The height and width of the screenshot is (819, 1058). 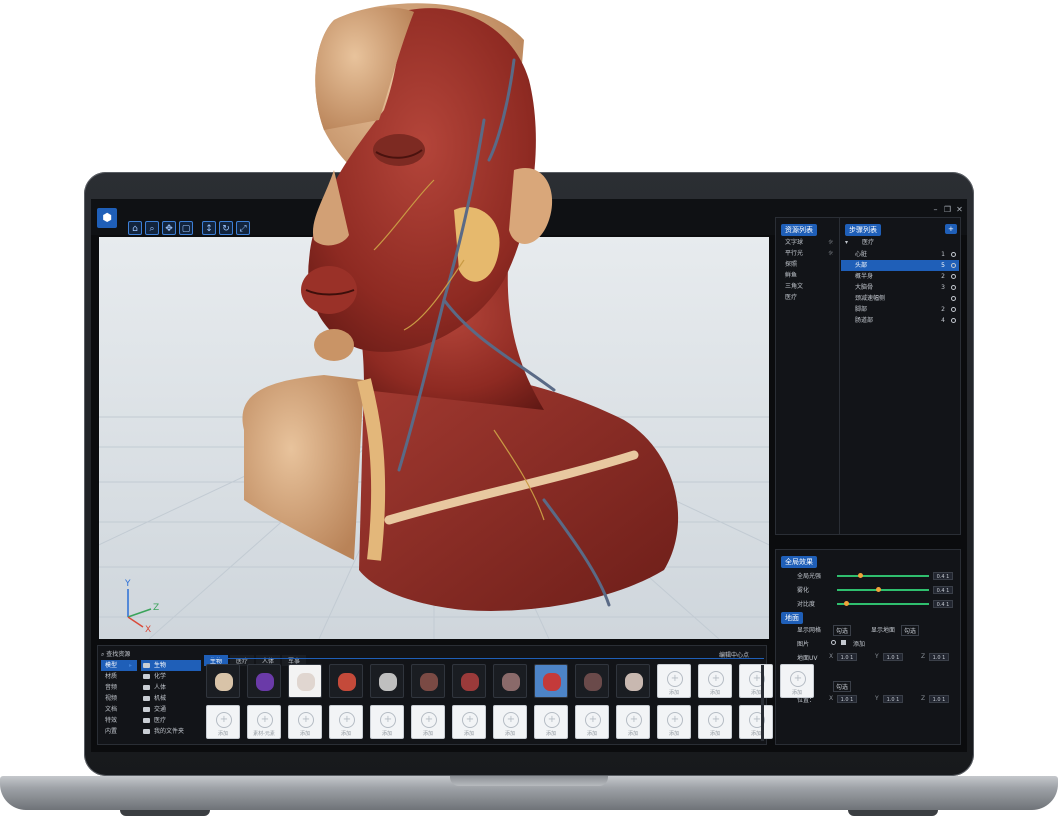 I want to click on step-item: 概半身 2, so click(x=900, y=276).